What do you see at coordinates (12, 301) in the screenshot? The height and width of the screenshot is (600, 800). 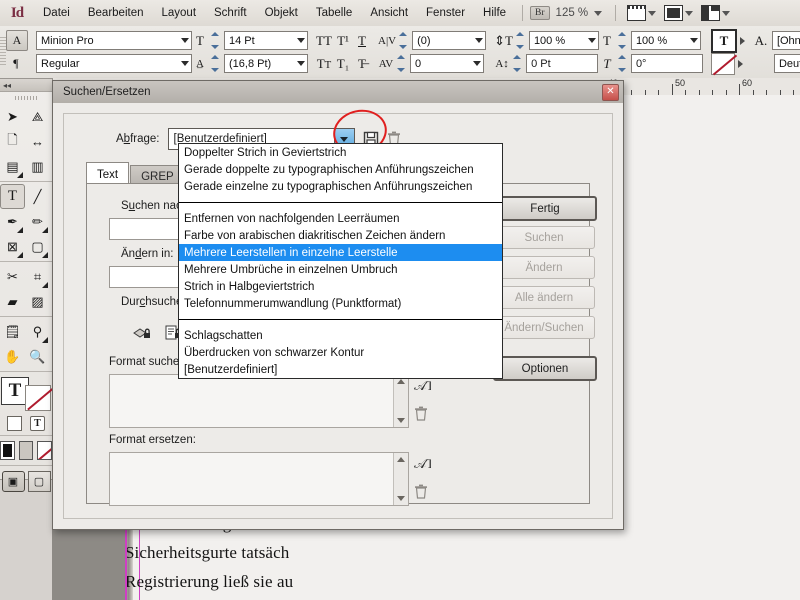 I see `gradient-swatch-tool: ▰` at bounding box center [12, 301].